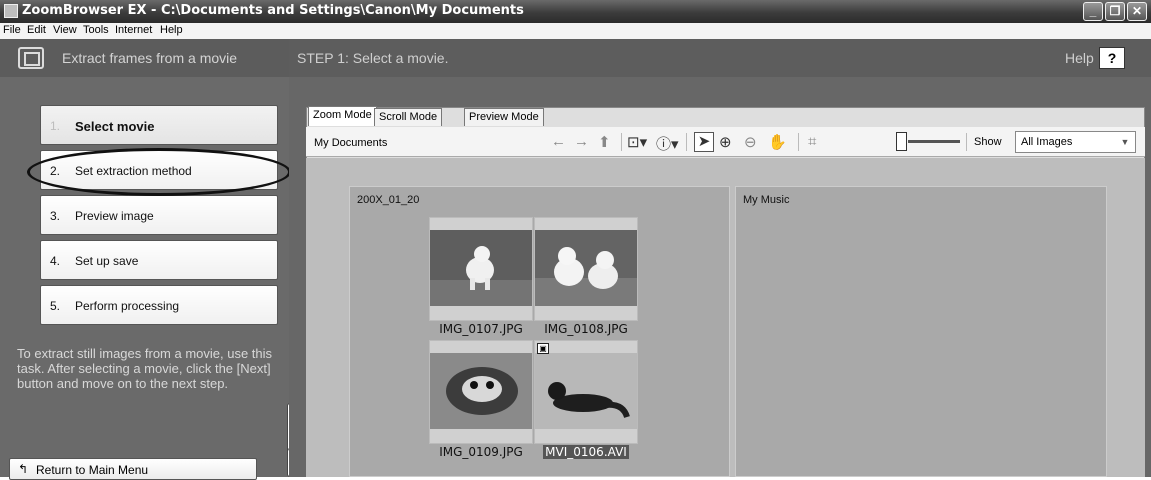 Image resolution: width=1151 pixels, height=480 pixels. What do you see at coordinates (720, 58) in the screenshot?
I see `main-header: STEP 1: Select a movie. Help ?` at bounding box center [720, 58].